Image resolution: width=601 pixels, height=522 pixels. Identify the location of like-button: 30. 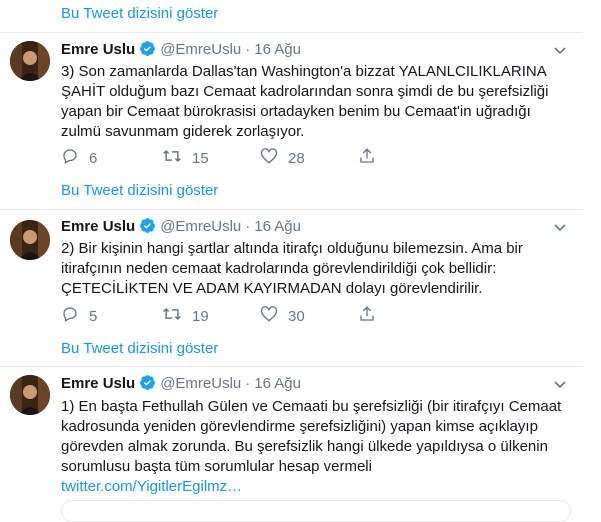
(282, 316).